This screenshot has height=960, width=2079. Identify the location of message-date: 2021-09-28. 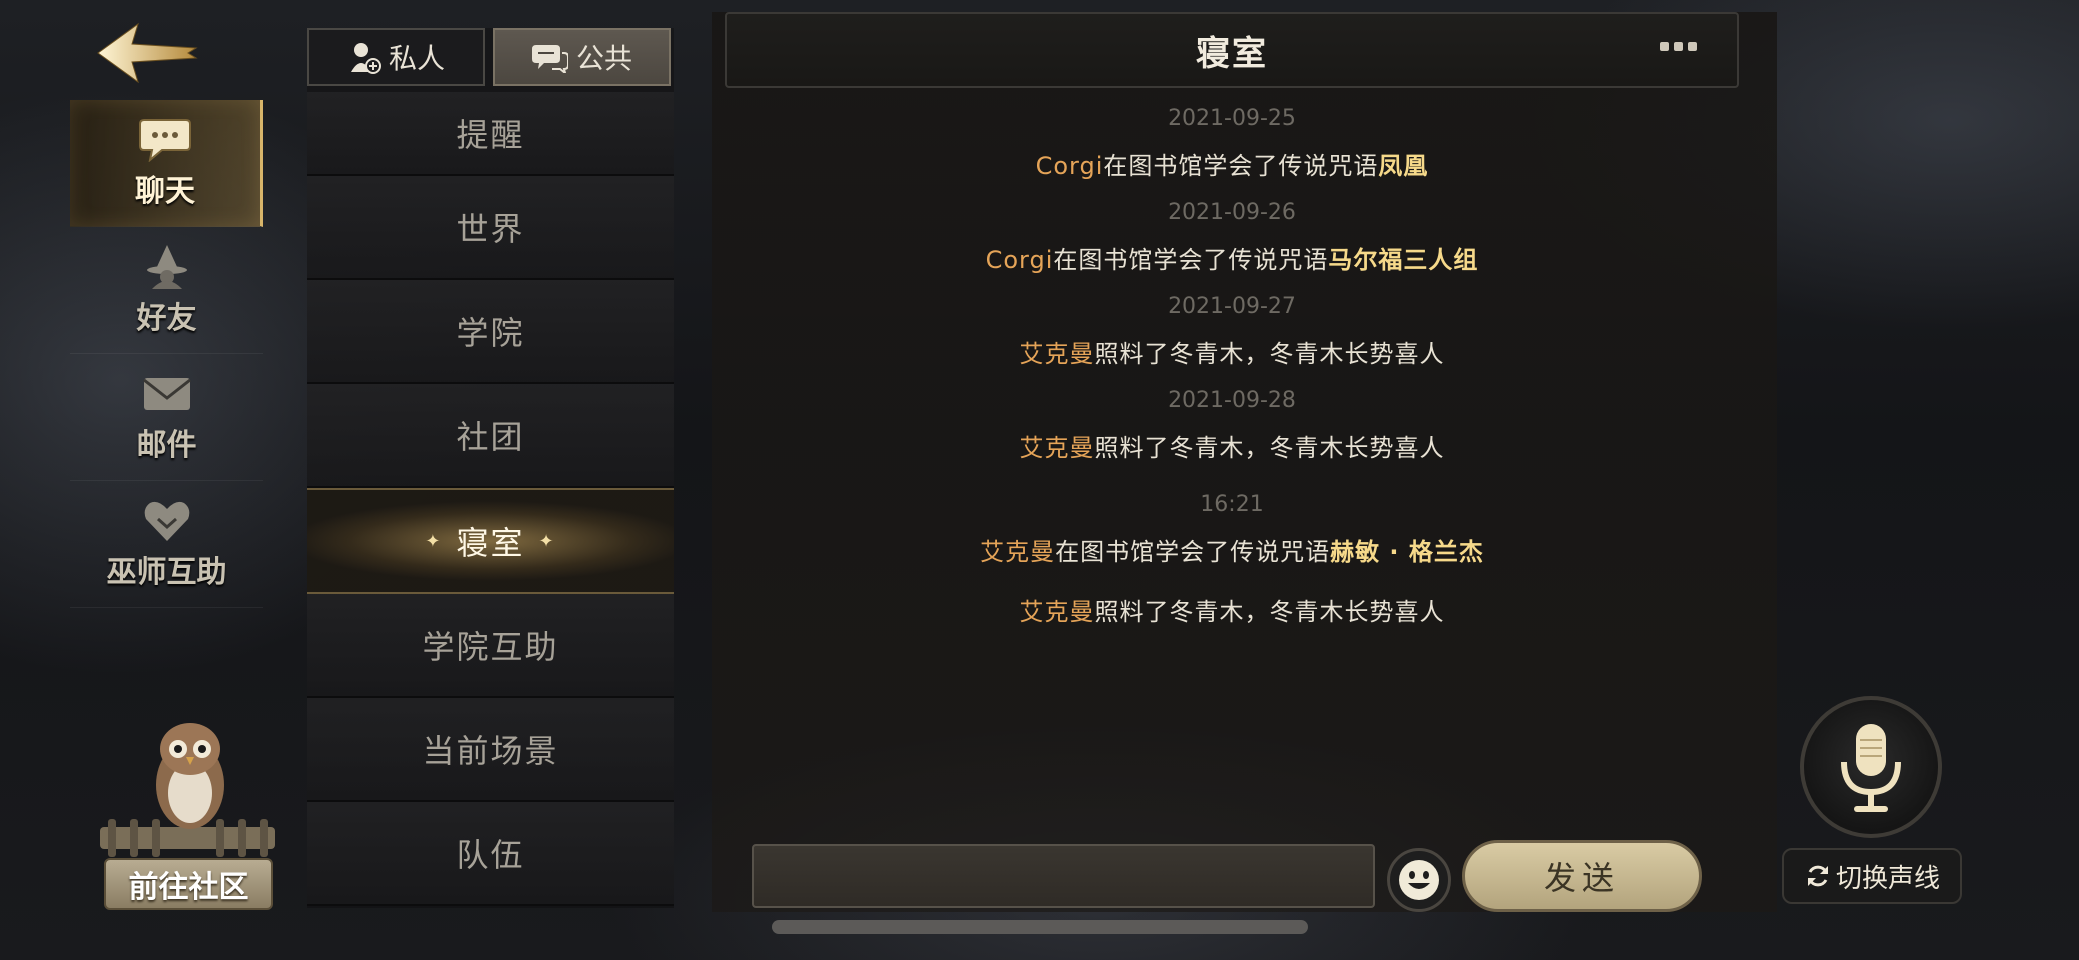
(1232, 400).